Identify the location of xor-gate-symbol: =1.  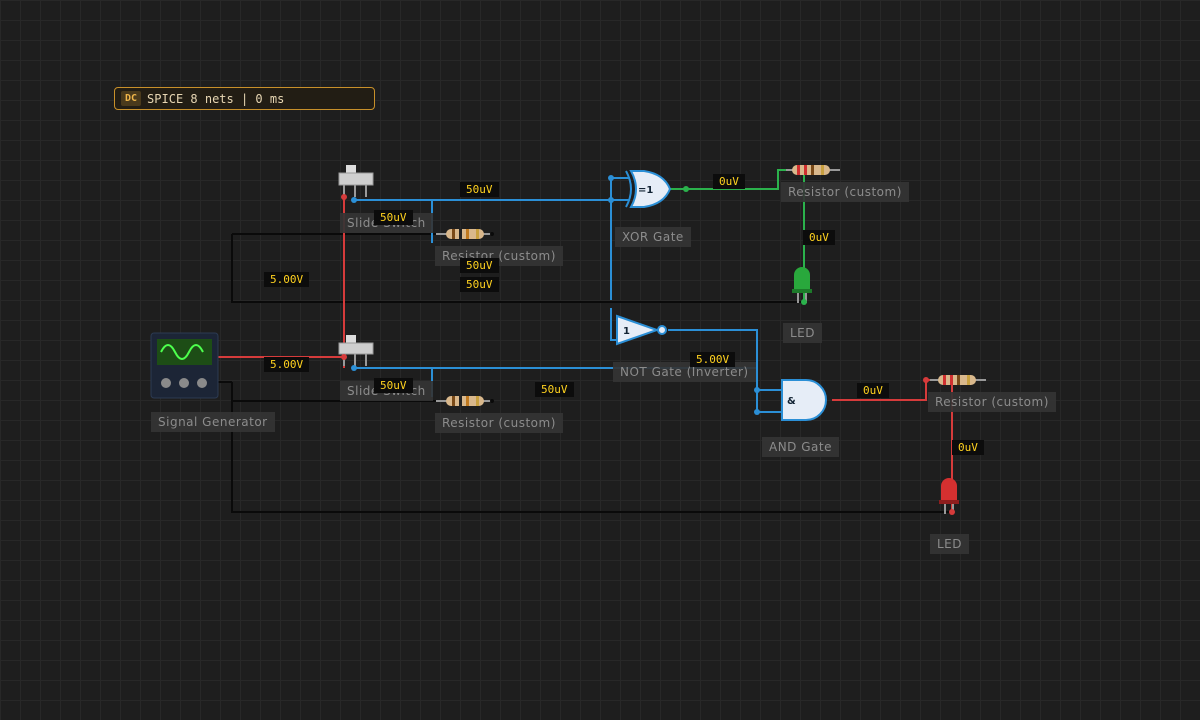
(645, 190).